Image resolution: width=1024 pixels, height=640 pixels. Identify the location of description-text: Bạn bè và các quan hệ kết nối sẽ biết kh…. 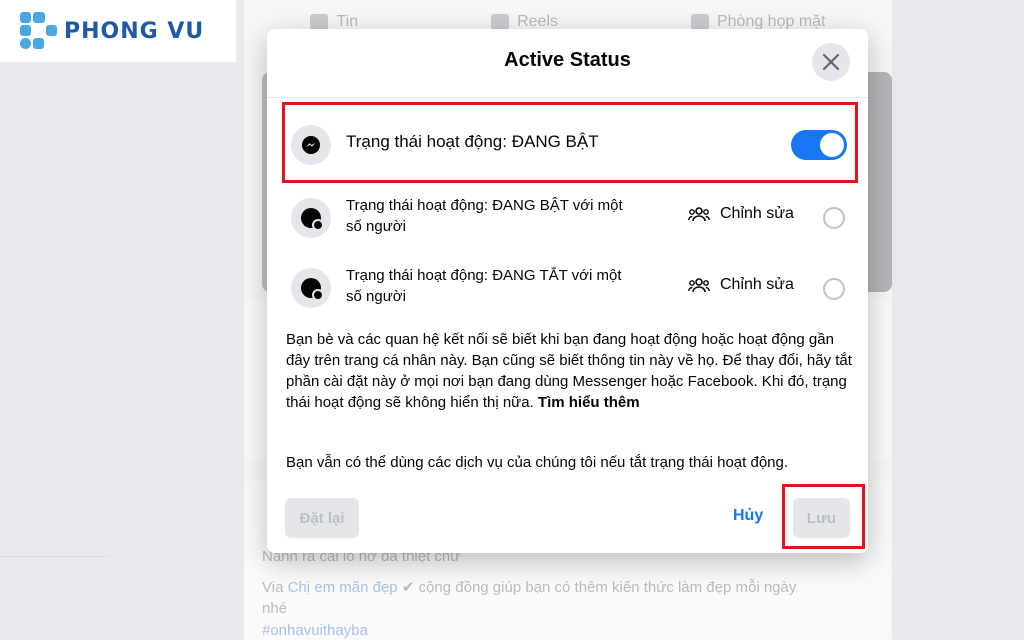
(569, 371).